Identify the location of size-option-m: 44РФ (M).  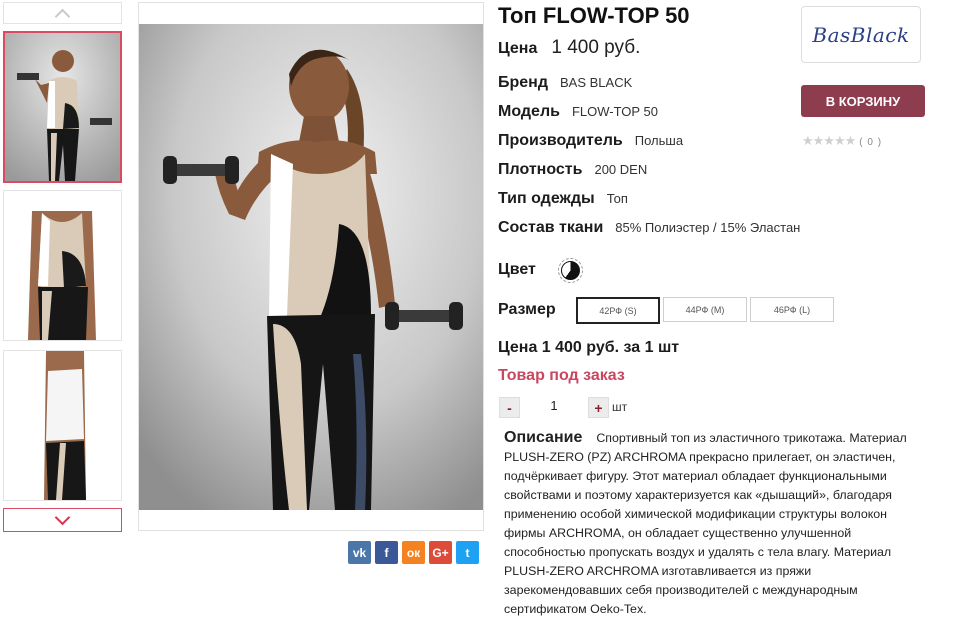
(705, 309).